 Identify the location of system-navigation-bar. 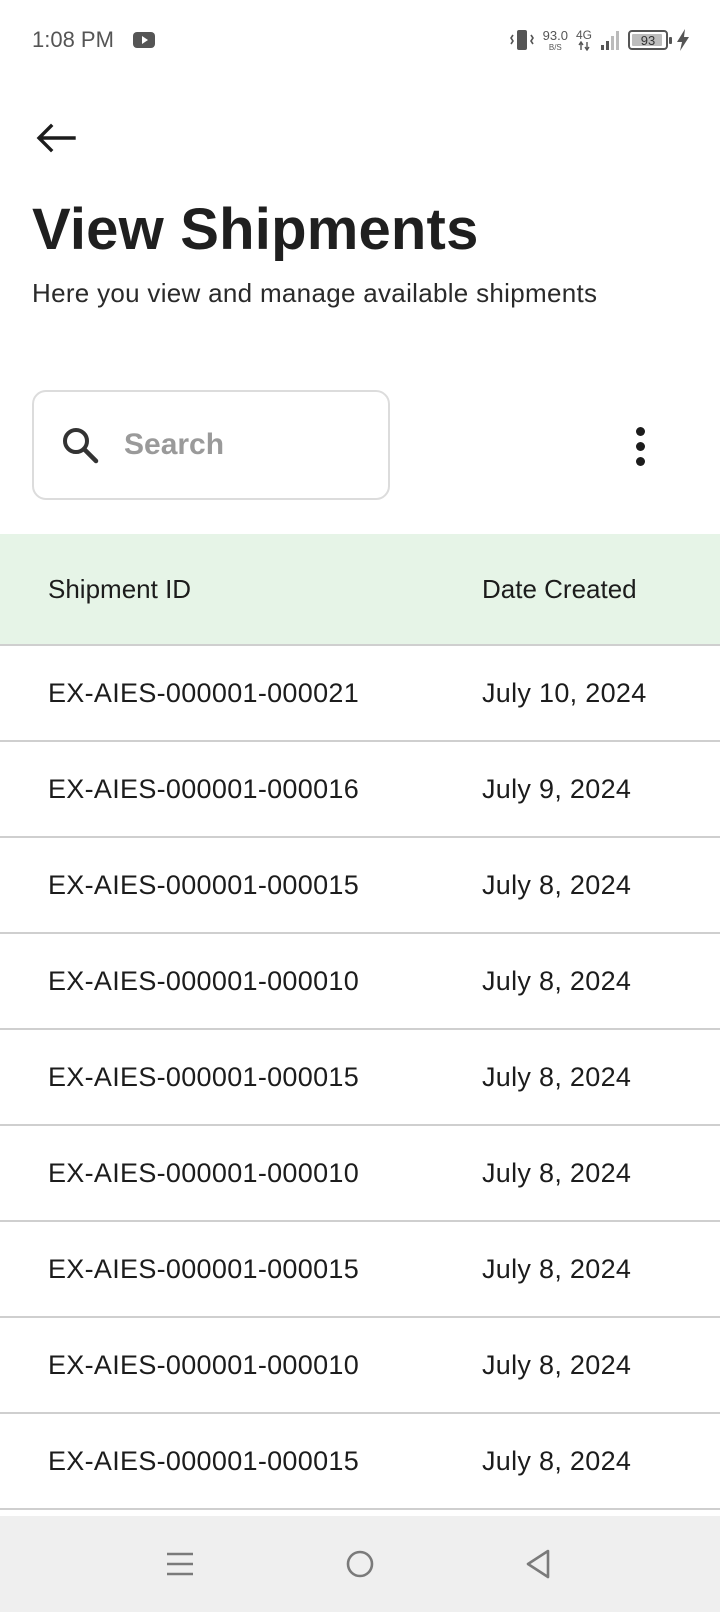
(360, 1564).